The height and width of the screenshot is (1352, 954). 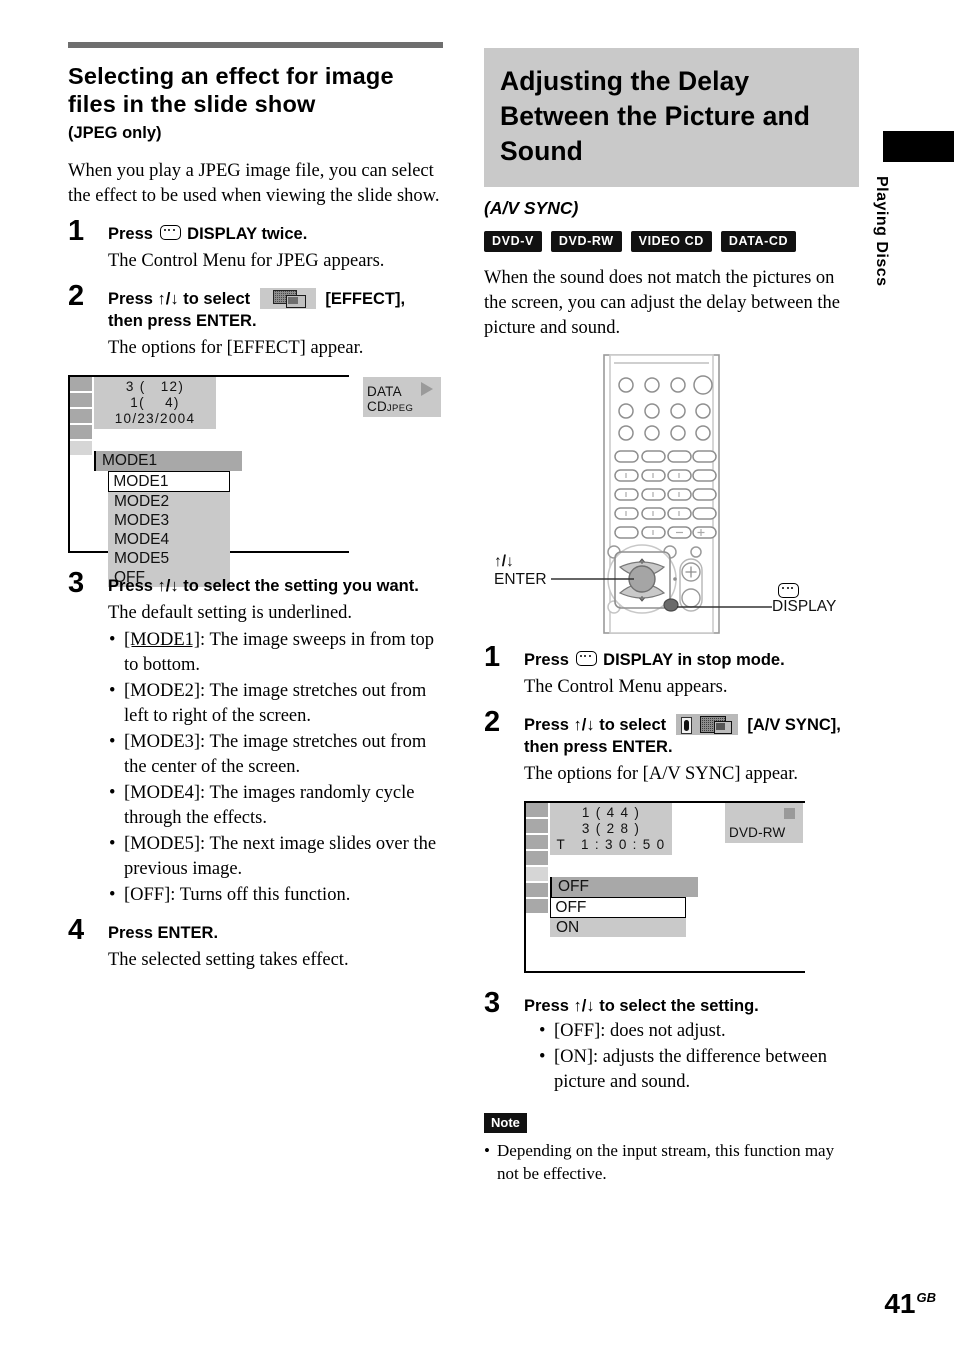 What do you see at coordinates (275, 234) in the screenshot?
I see `step-heading: Press DISPLAY twice.` at bounding box center [275, 234].